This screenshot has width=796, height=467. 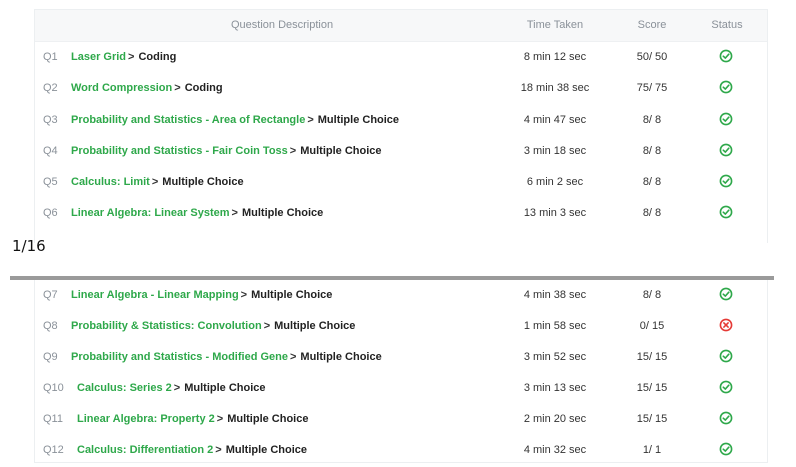 I want to click on header-score: Score, so click(x=652, y=25).